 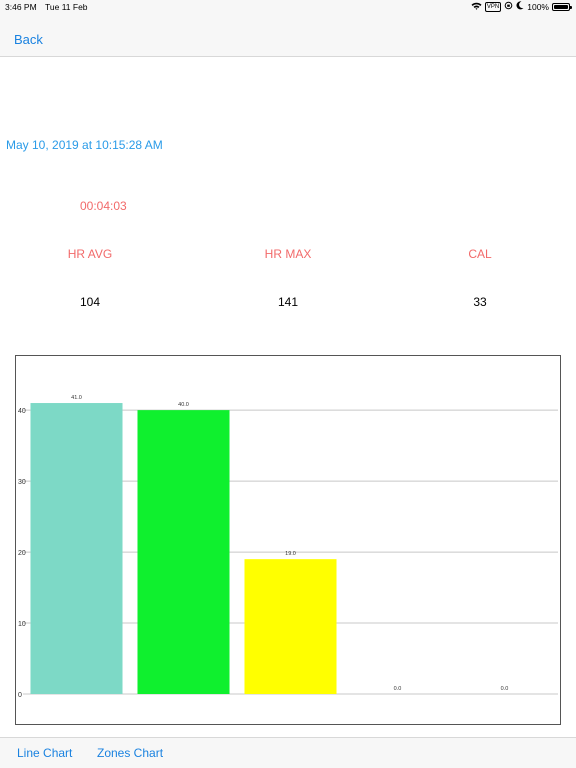 What do you see at coordinates (21, 7) in the screenshot?
I see `status-time: 3:46 PM` at bounding box center [21, 7].